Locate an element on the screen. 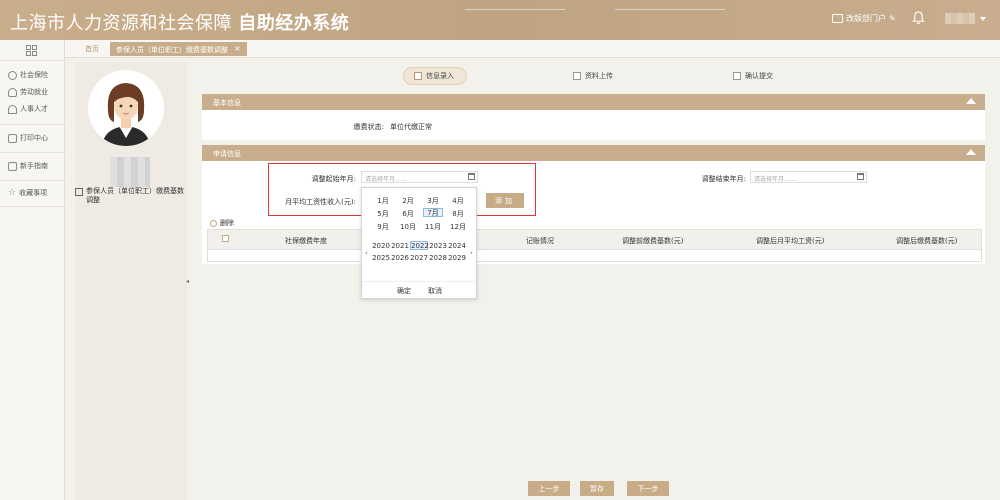 The width and height of the screenshot is (1000, 500). picker-month: 3月 is located at coordinates (433, 201).